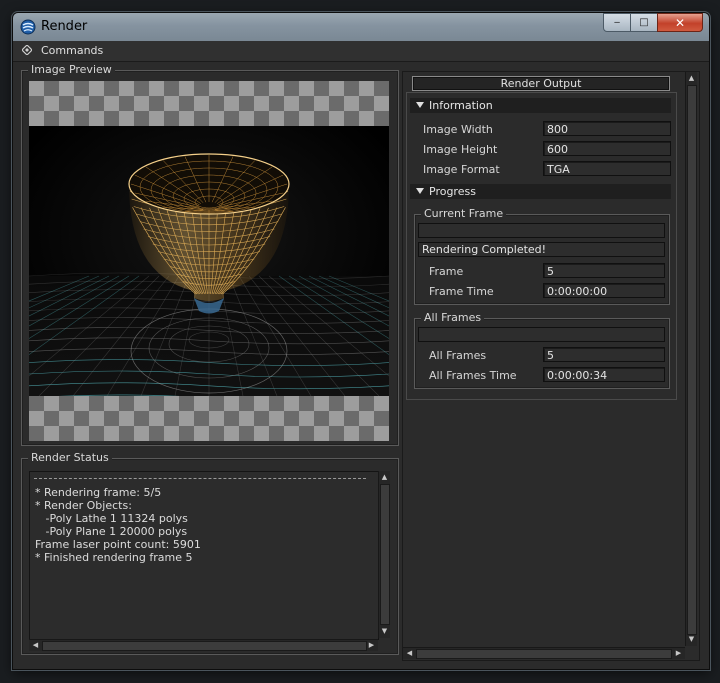 The width and height of the screenshot is (720, 683). I want to click on image-preview-label: Image Preview, so click(71, 69).